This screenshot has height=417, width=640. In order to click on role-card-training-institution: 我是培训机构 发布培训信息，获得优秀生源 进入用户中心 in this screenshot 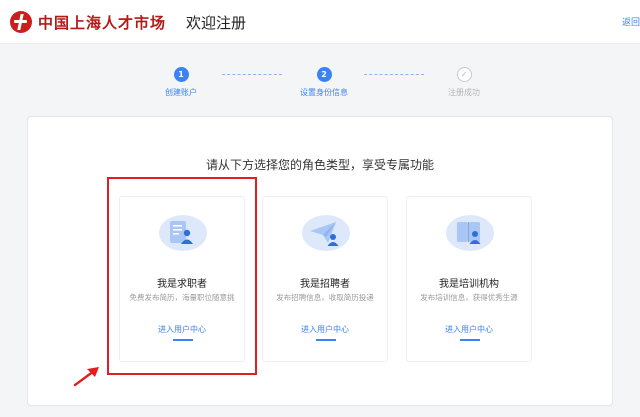, I will do `click(469, 279)`.